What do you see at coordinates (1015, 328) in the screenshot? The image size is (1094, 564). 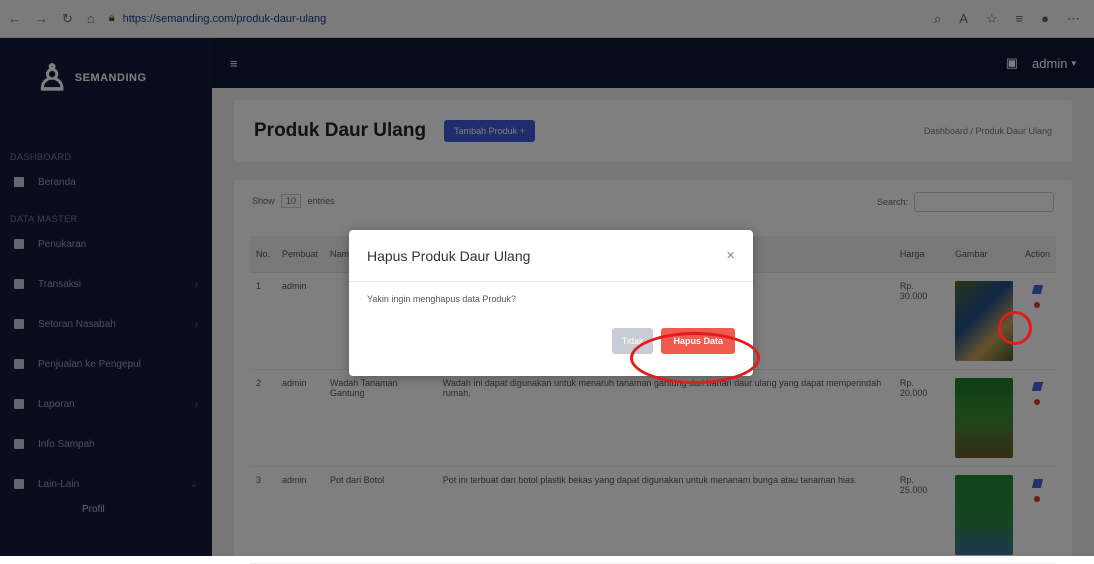 I see `highlight-ring-delete` at bounding box center [1015, 328].